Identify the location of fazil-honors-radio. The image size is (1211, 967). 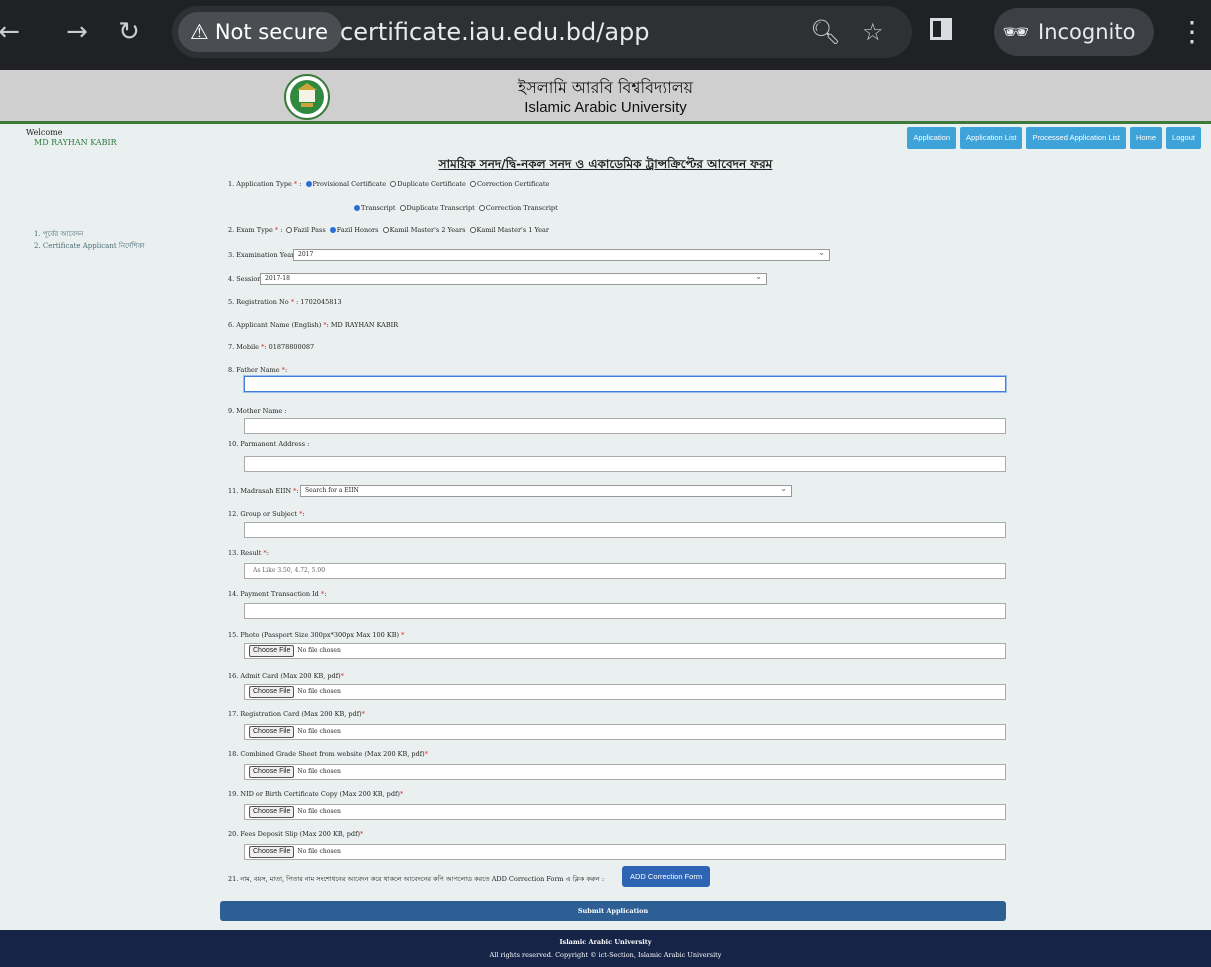
(332, 230).